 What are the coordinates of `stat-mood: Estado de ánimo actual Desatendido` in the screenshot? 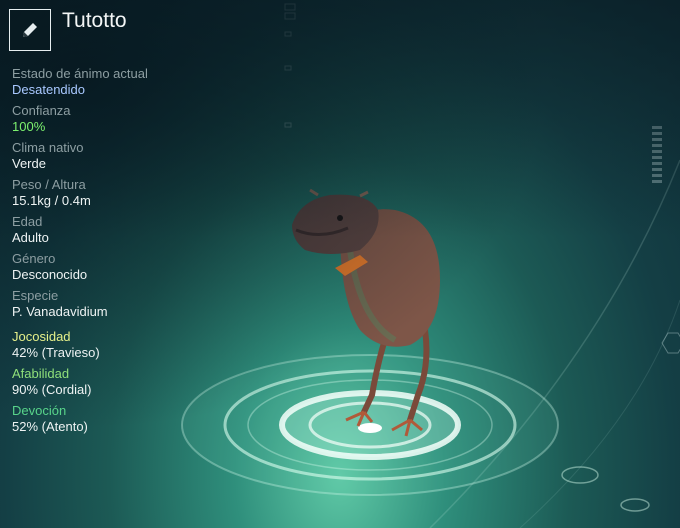 It's located at (112, 82).